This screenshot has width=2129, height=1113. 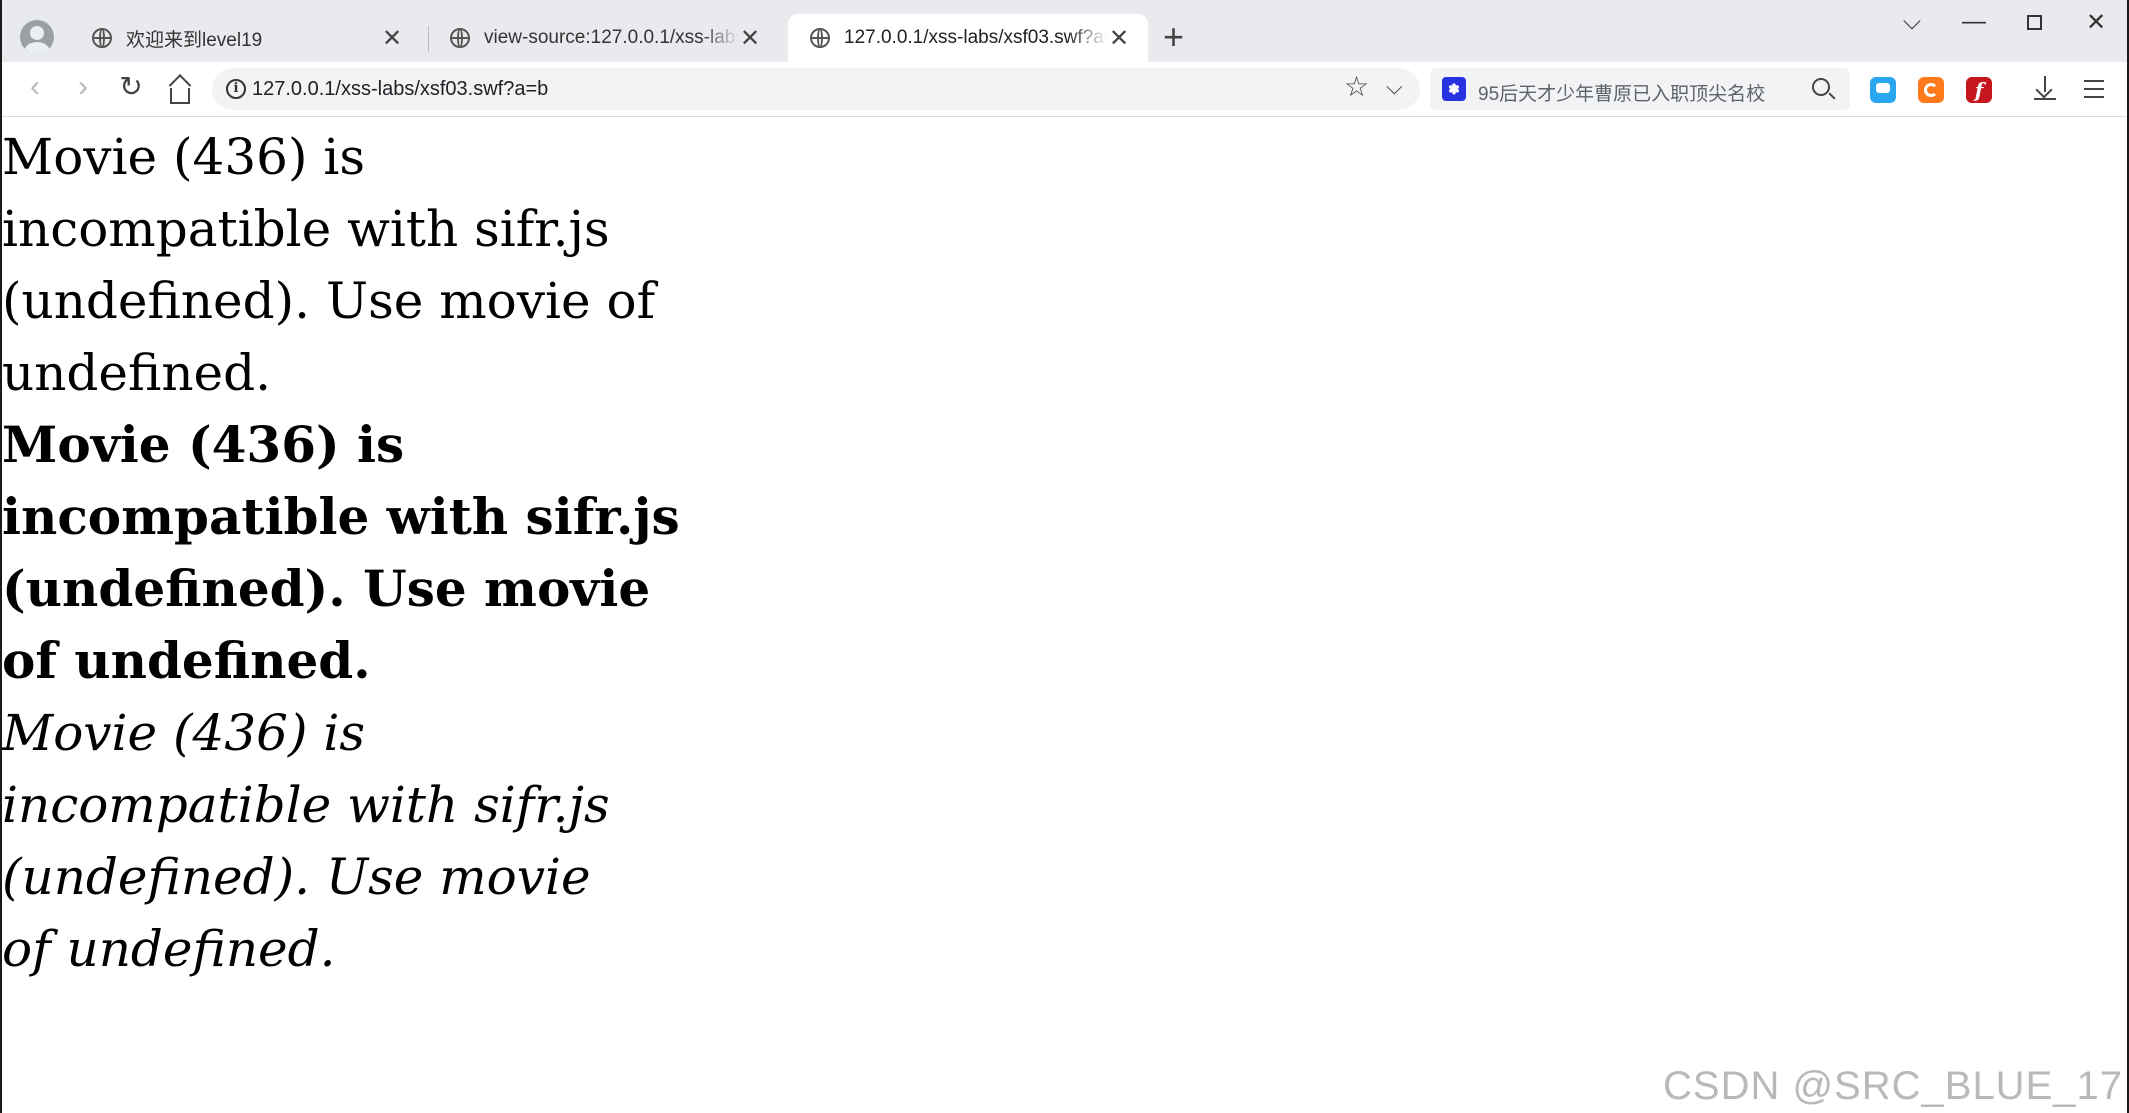 I want to click on tab-level19: 欢迎来到level19 ✕, so click(x=245, y=38).